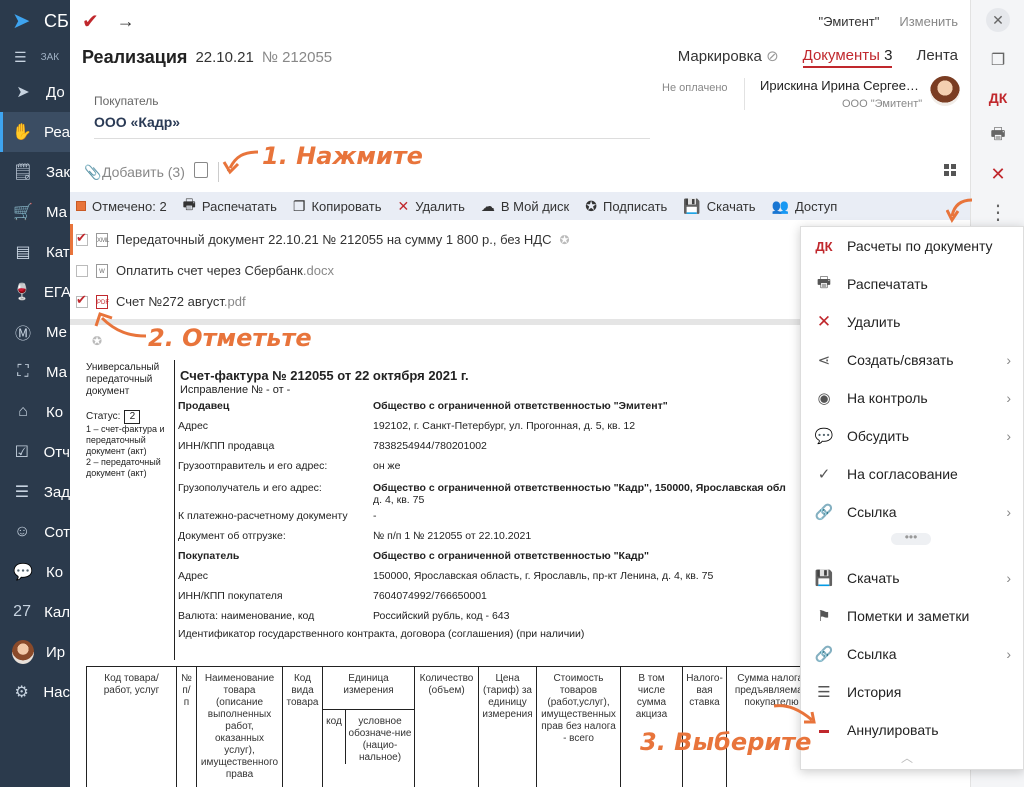 This screenshot has height=787, width=1024. What do you see at coordinates (201, 170) in the screenshot?
I see `scanner-icon` at bounding box center [201, 170].